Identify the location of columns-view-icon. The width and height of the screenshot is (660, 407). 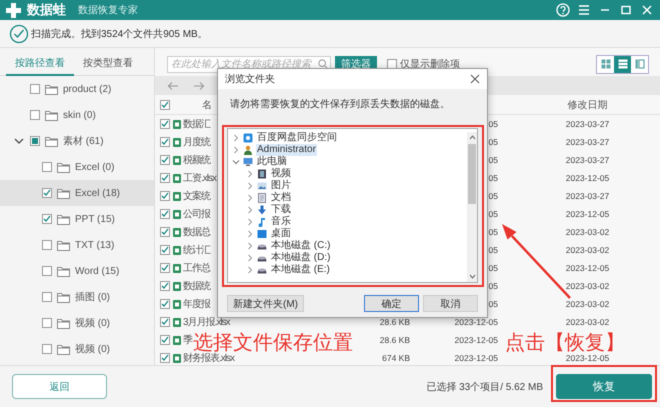
(639, 64).